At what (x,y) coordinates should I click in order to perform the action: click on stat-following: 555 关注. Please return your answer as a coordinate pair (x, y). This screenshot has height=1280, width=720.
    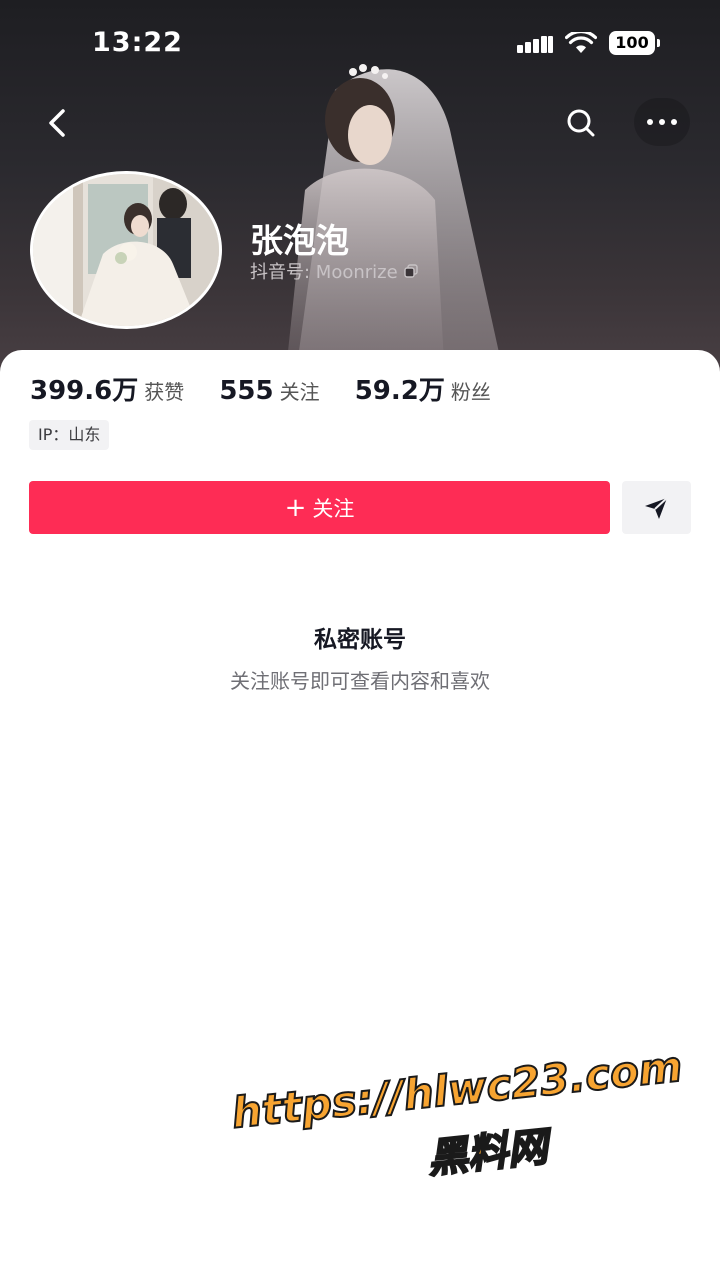
    Looking at the image, I should click on (269, 391).